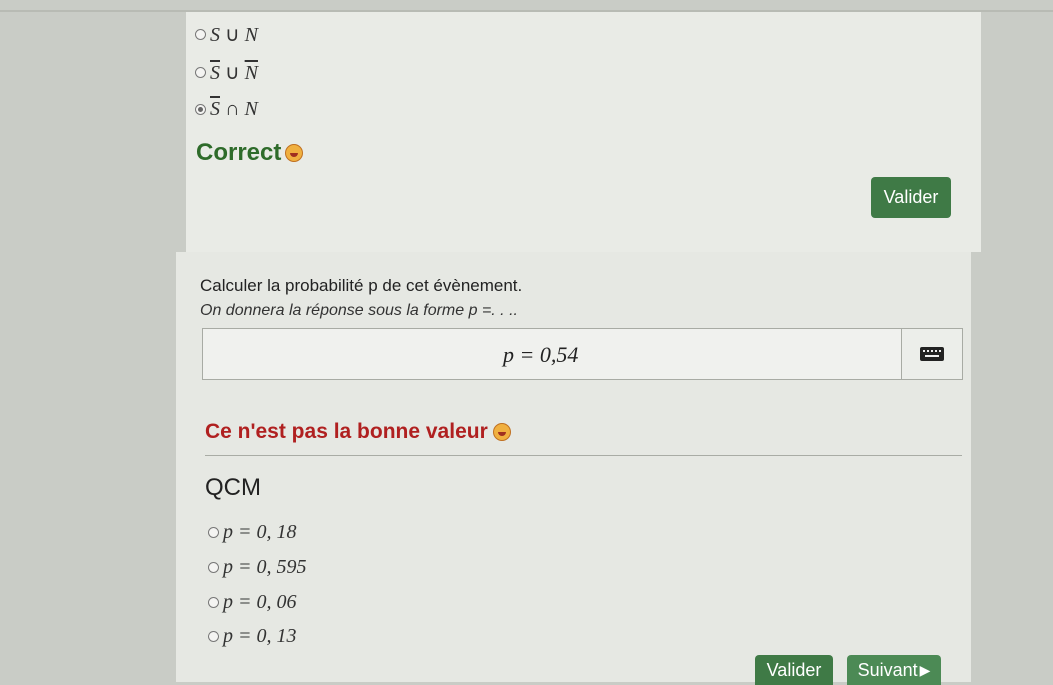  I want to click on qcm-option-3: p = 0, 06, so click(252, 602).